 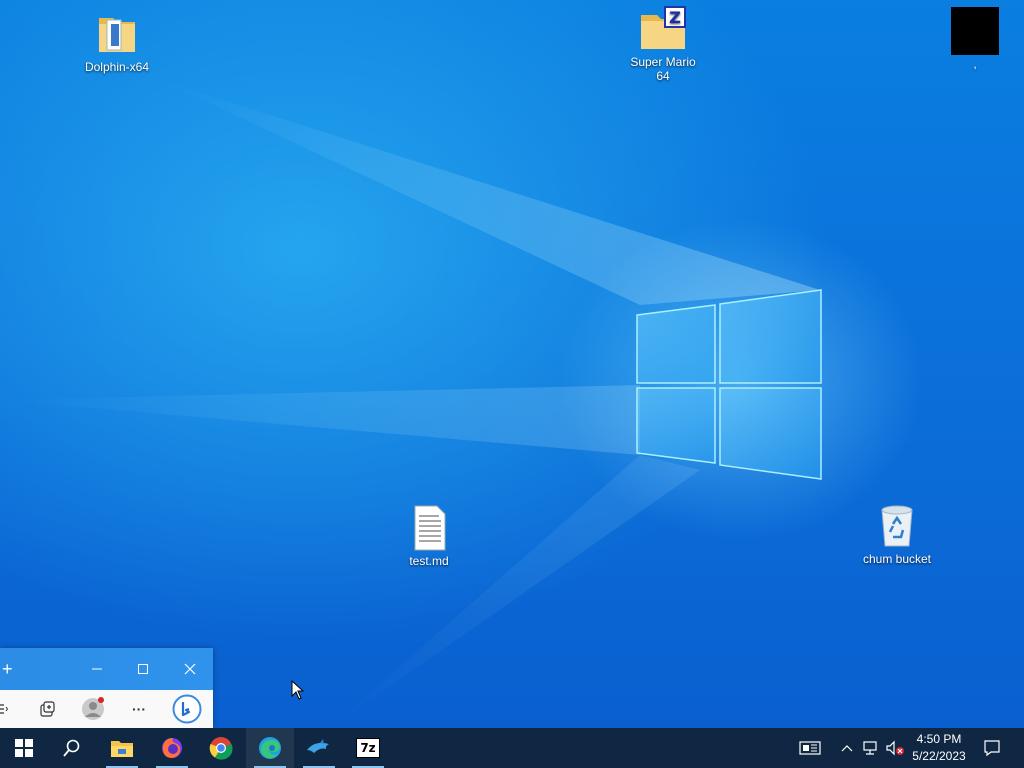 I want to click on maximize-icon, so click(x=143, y=669).